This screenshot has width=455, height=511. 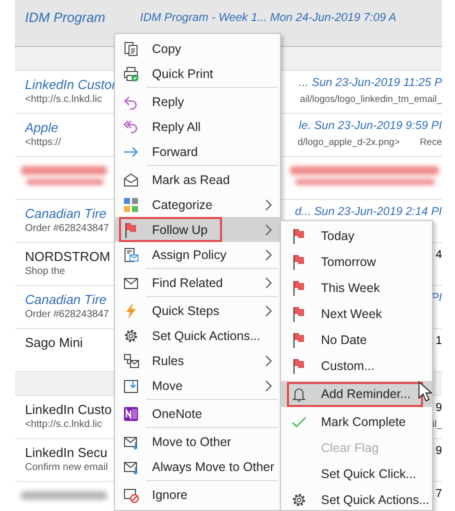 What do you see at coordinates (299, 394) in the screenshot?
I see `bell-icon` at bounding box center [299, 394].